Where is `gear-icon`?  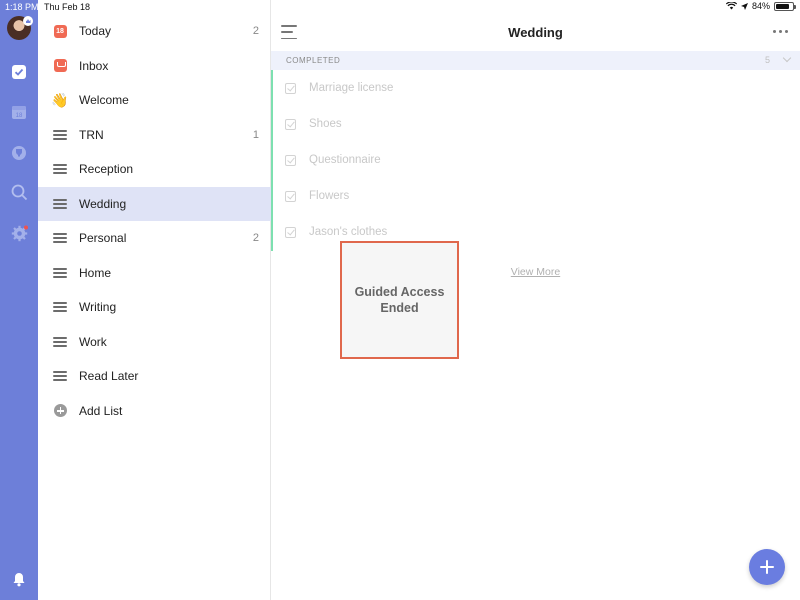
gear-icon is located at coordinates (19, 233).